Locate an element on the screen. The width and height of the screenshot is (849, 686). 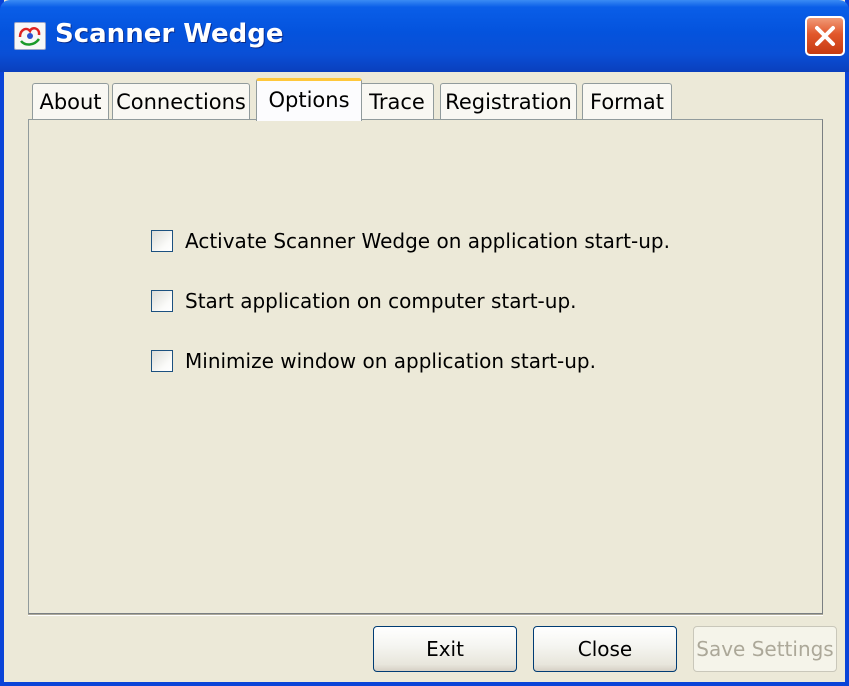
activate-on-startup-checkbox is located at coordinates (162, 241).